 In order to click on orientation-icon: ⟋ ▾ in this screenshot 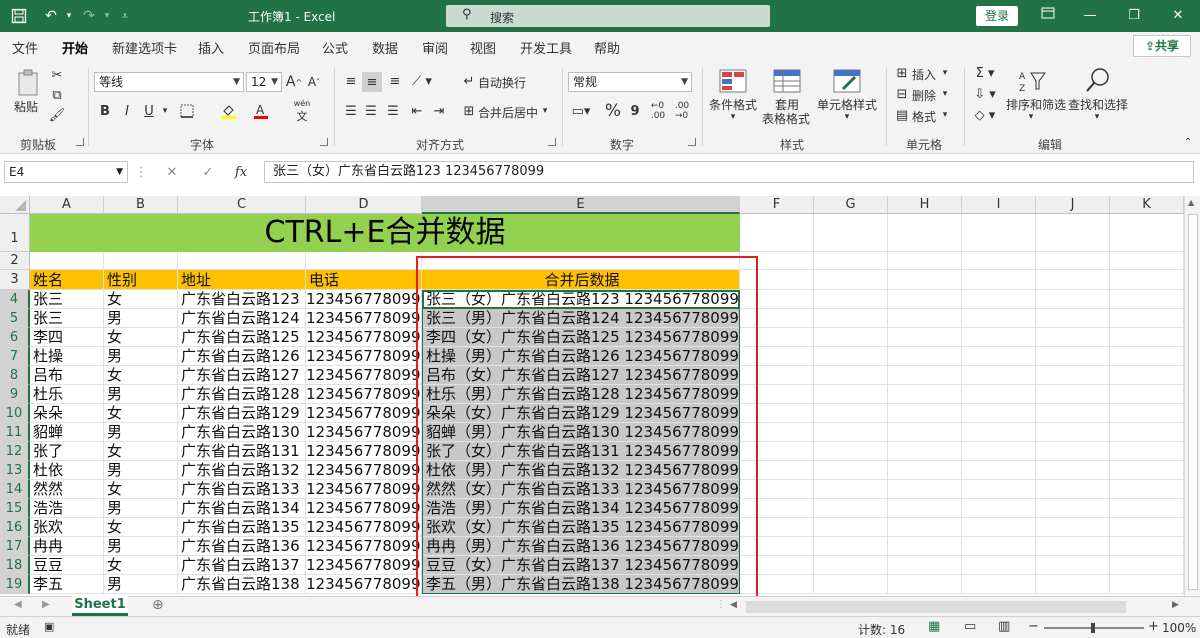, I will do `click(422, 81)`.